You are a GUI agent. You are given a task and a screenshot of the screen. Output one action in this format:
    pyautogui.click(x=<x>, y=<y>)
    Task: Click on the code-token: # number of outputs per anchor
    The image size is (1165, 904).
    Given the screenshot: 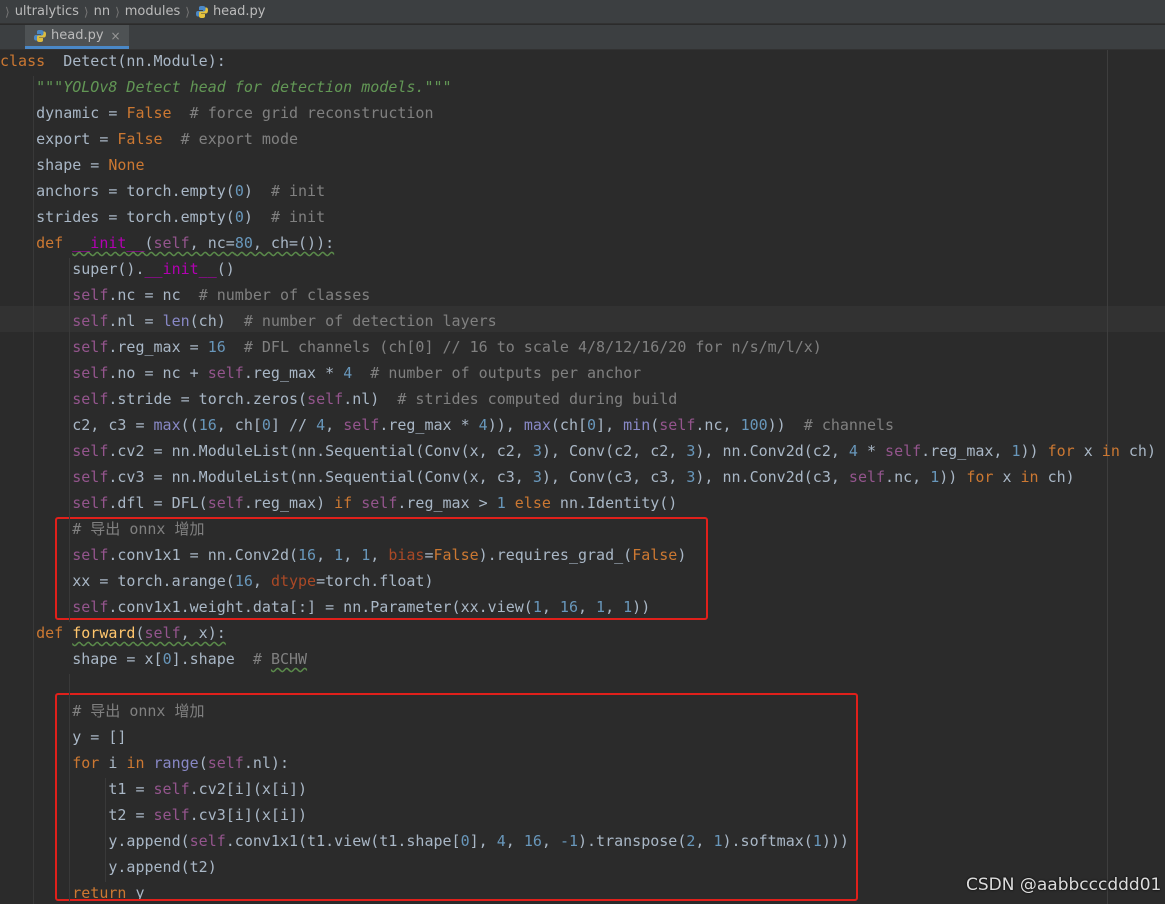 What is the action you would take?
    pyautogui.click(x=506, y=373)
    